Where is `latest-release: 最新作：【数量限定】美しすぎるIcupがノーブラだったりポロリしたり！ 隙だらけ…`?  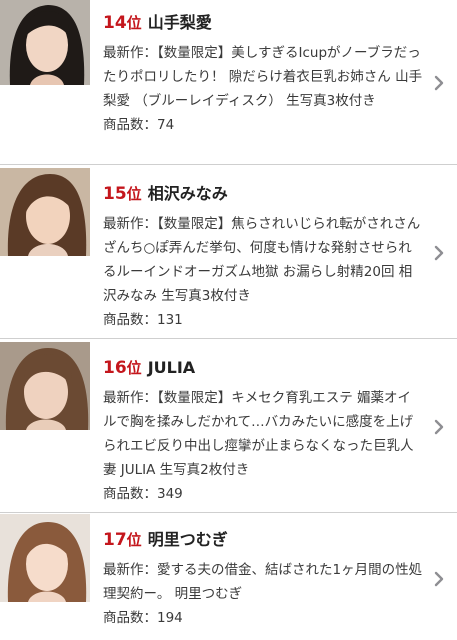 latest-release: 最新作：【数量限定】美しすぎるIcupがノーブラだったりポロリしたり！ 隙だらけ… is located at coordinates (263, 77).